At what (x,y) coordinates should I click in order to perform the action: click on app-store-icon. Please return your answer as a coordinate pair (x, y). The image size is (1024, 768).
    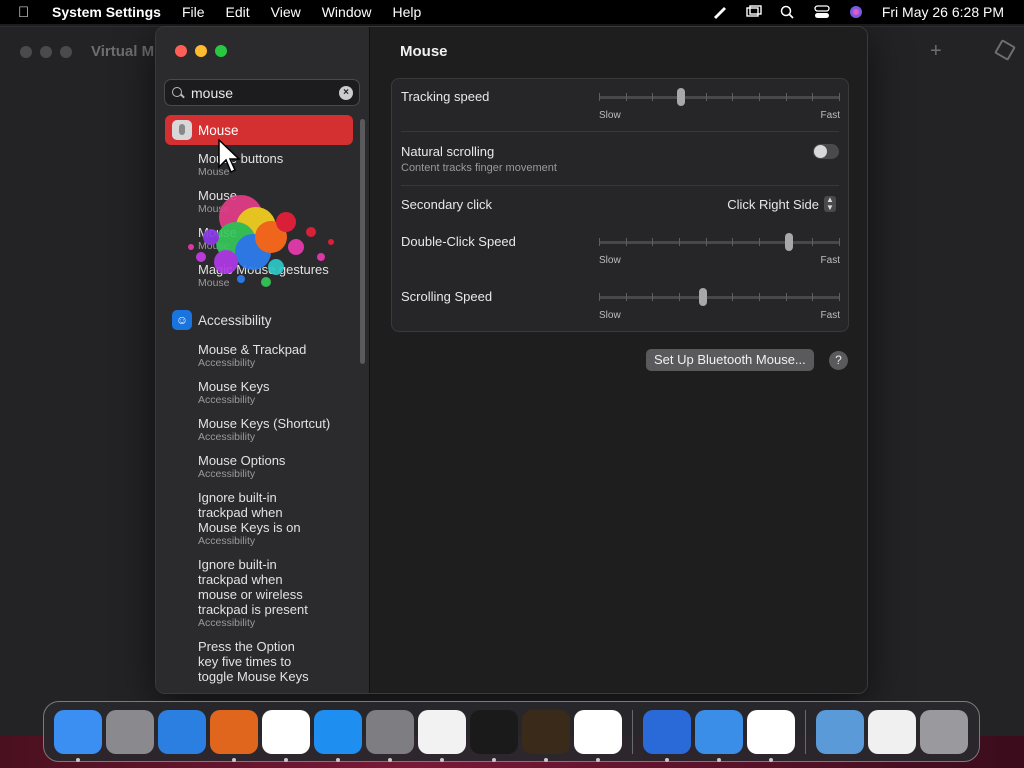
    Looking at the image, I should click on (338, 735).